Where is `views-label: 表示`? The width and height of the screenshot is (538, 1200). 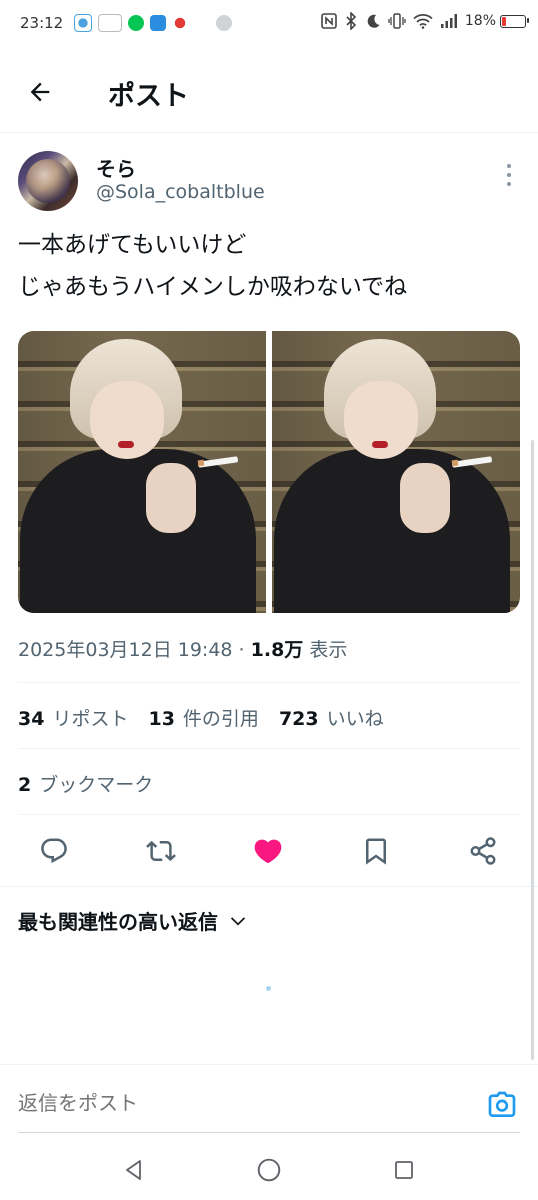 views-label: 表示 is located at coordinates (325, 650).